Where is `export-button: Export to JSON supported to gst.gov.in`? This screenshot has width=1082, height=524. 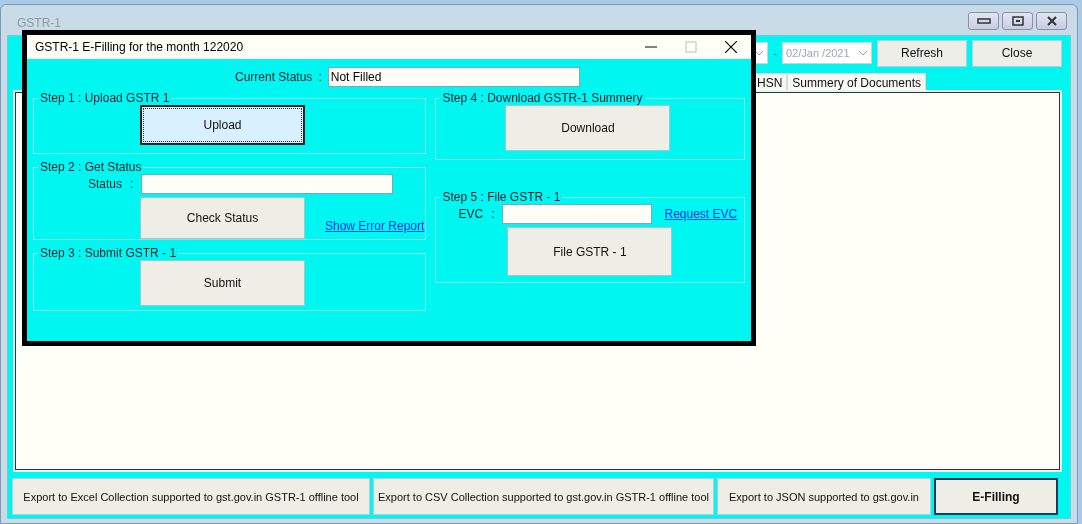 export-button: Export to JSON supported to gst.gov.in is located at coordinates (824, 496).